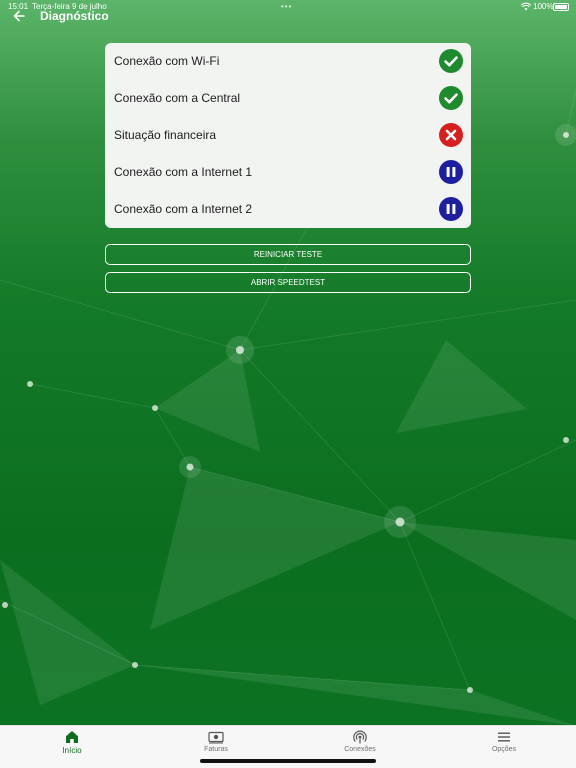  I want to click on restart-test-button: REINICIAR TESTE, so click(288, 254).